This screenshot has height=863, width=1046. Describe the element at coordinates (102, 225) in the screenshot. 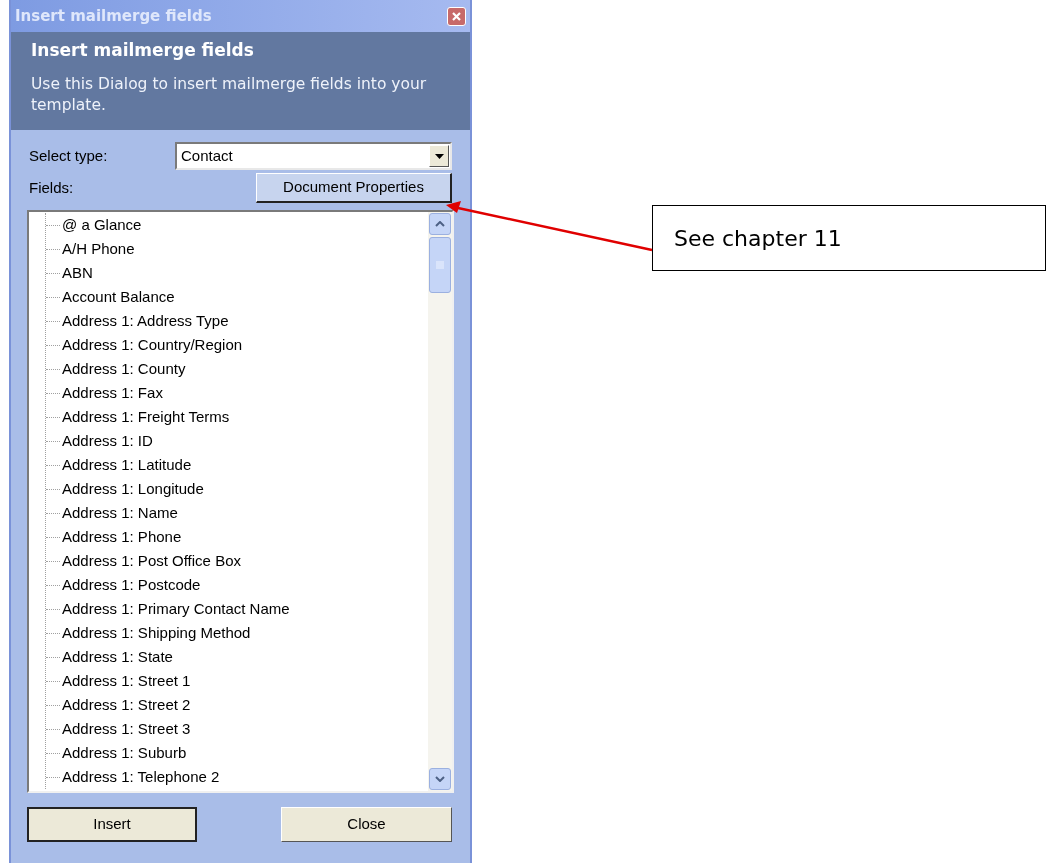

I see `field-item: @ a Glance` at that location.